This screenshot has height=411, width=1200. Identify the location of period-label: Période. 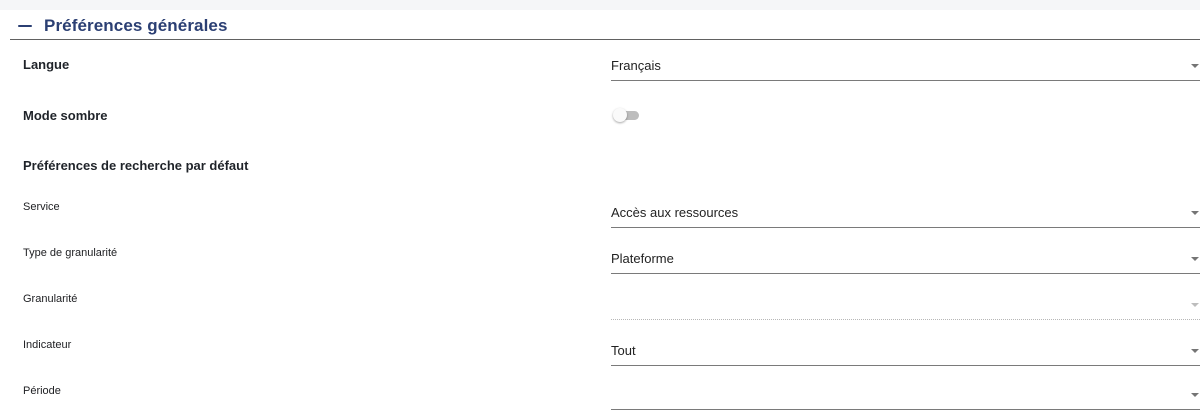
(42, 391).